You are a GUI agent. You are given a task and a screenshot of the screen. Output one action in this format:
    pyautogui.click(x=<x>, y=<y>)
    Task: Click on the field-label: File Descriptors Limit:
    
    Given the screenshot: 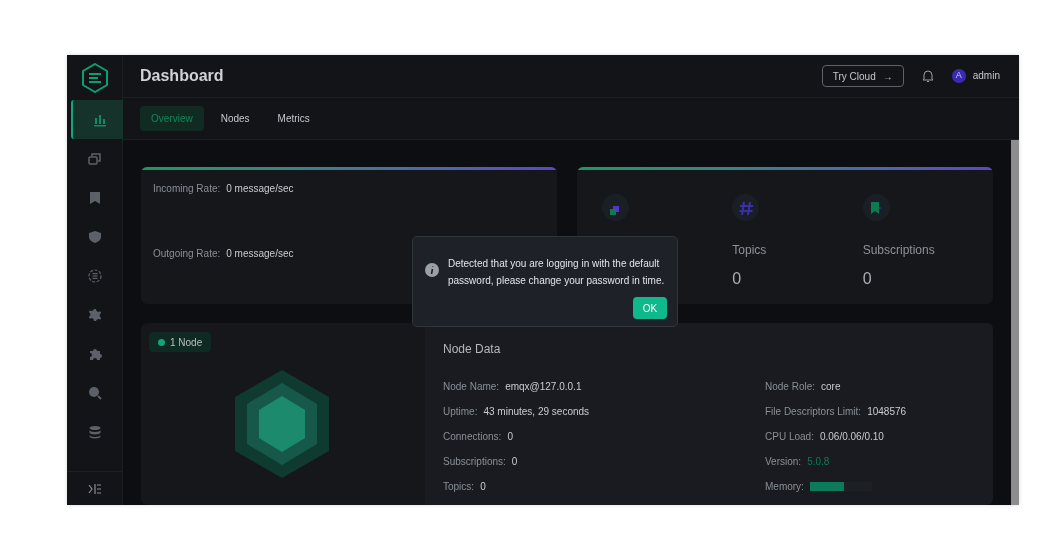 What is the action you would take?
    pyautogui.click(x=813, y=411)
    